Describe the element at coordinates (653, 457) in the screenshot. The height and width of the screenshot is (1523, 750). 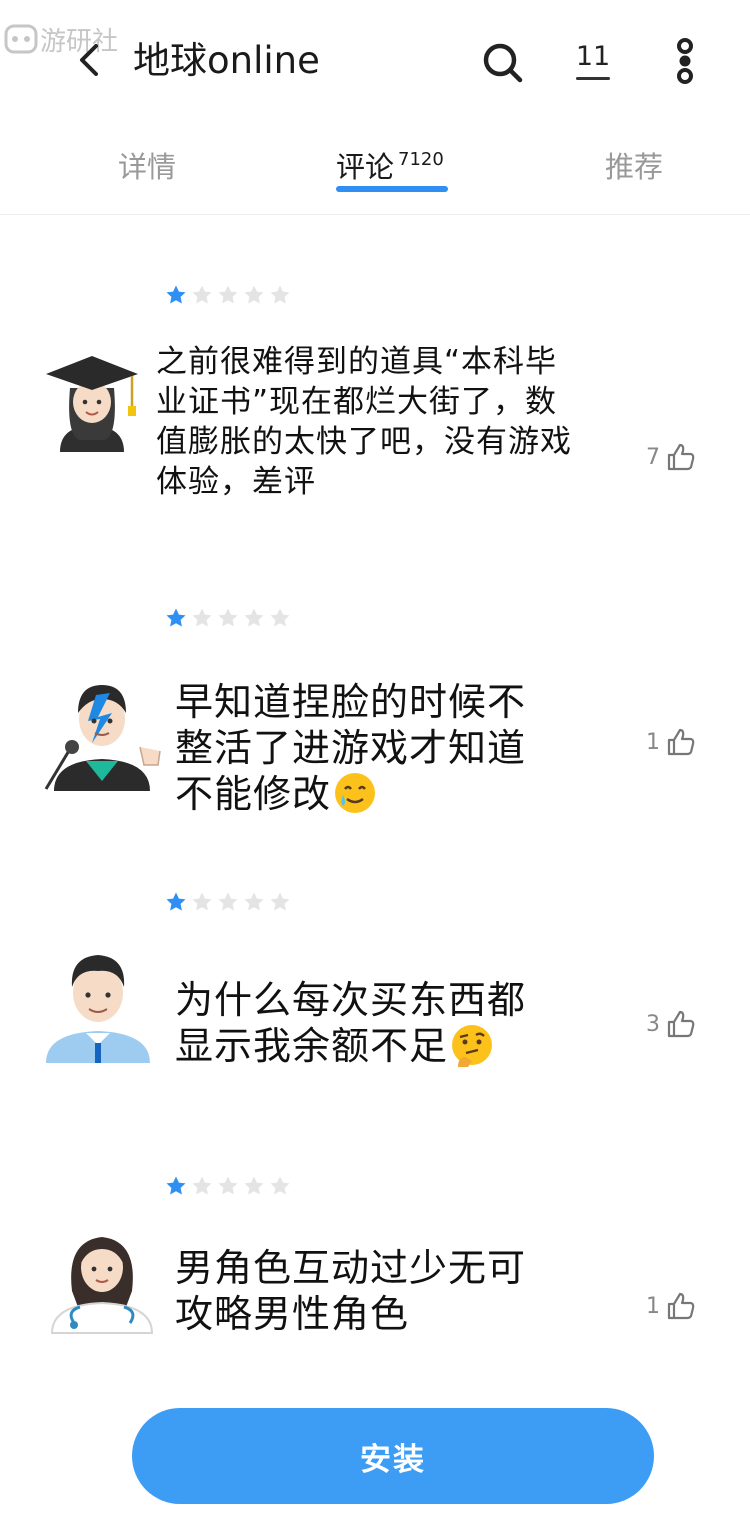
I see `like-count: 7` at that location.